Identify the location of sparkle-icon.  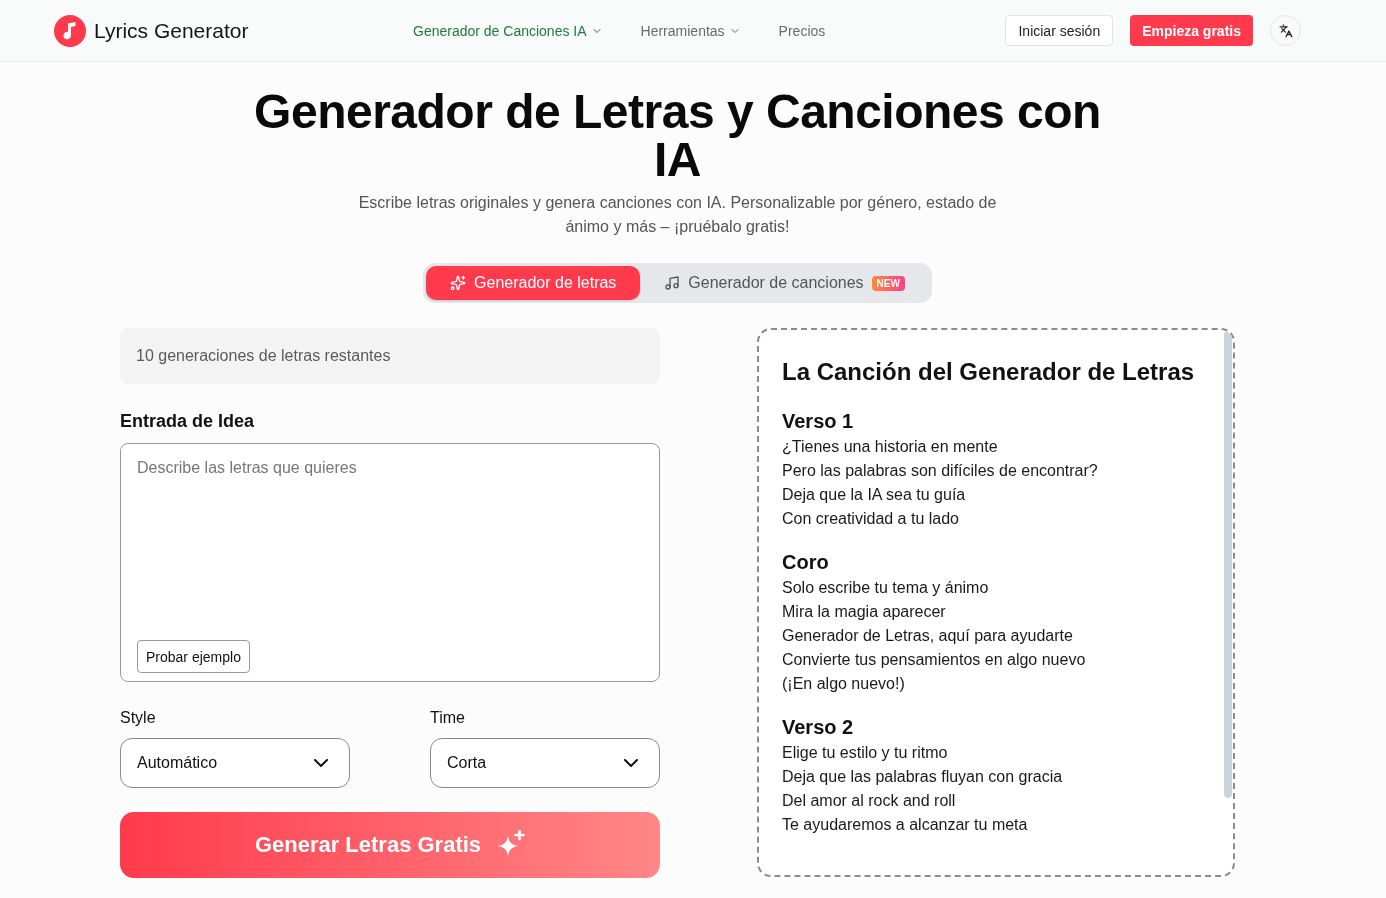
(458, 283).